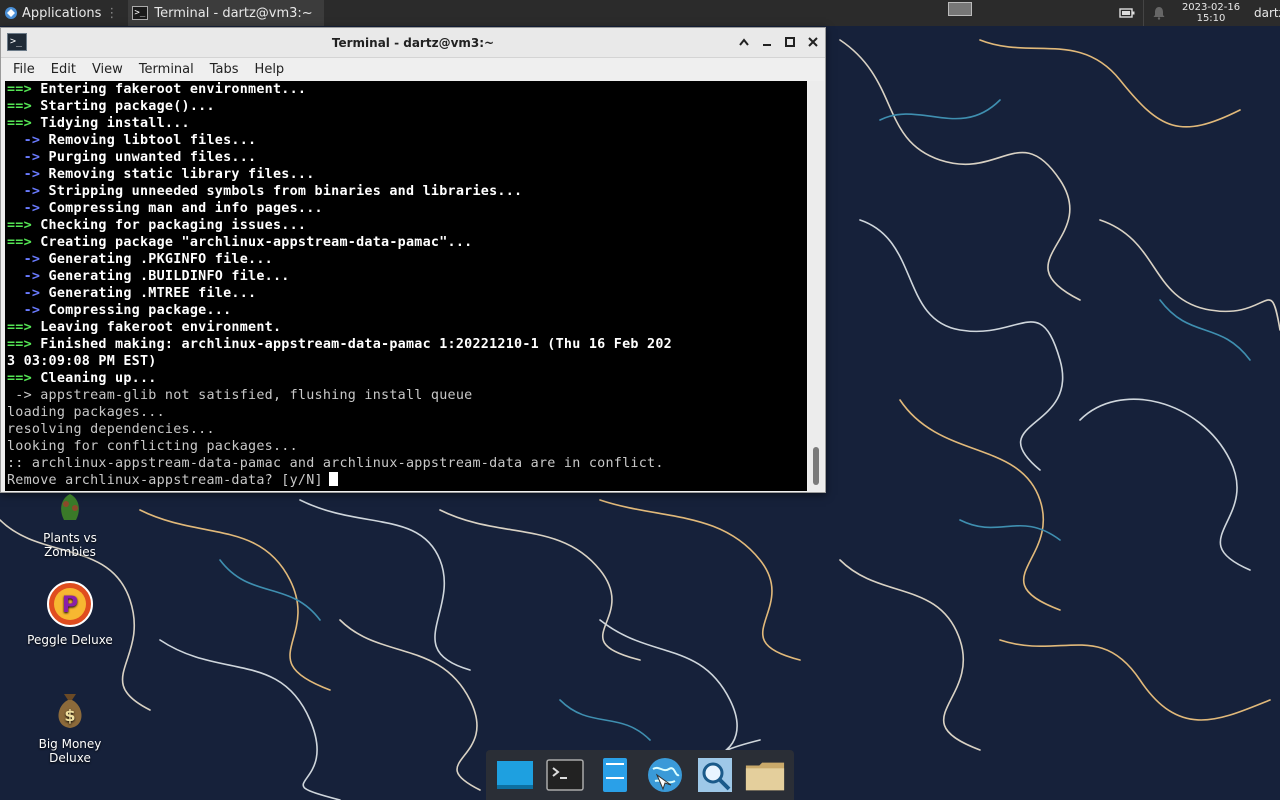 The width and height of the screenshot is (1280, 800). Describe the element at coordinates (413, 43) in the screenshot. I see `window-titlebar: >_ Terminal - dartz@vm3:~` at that location.